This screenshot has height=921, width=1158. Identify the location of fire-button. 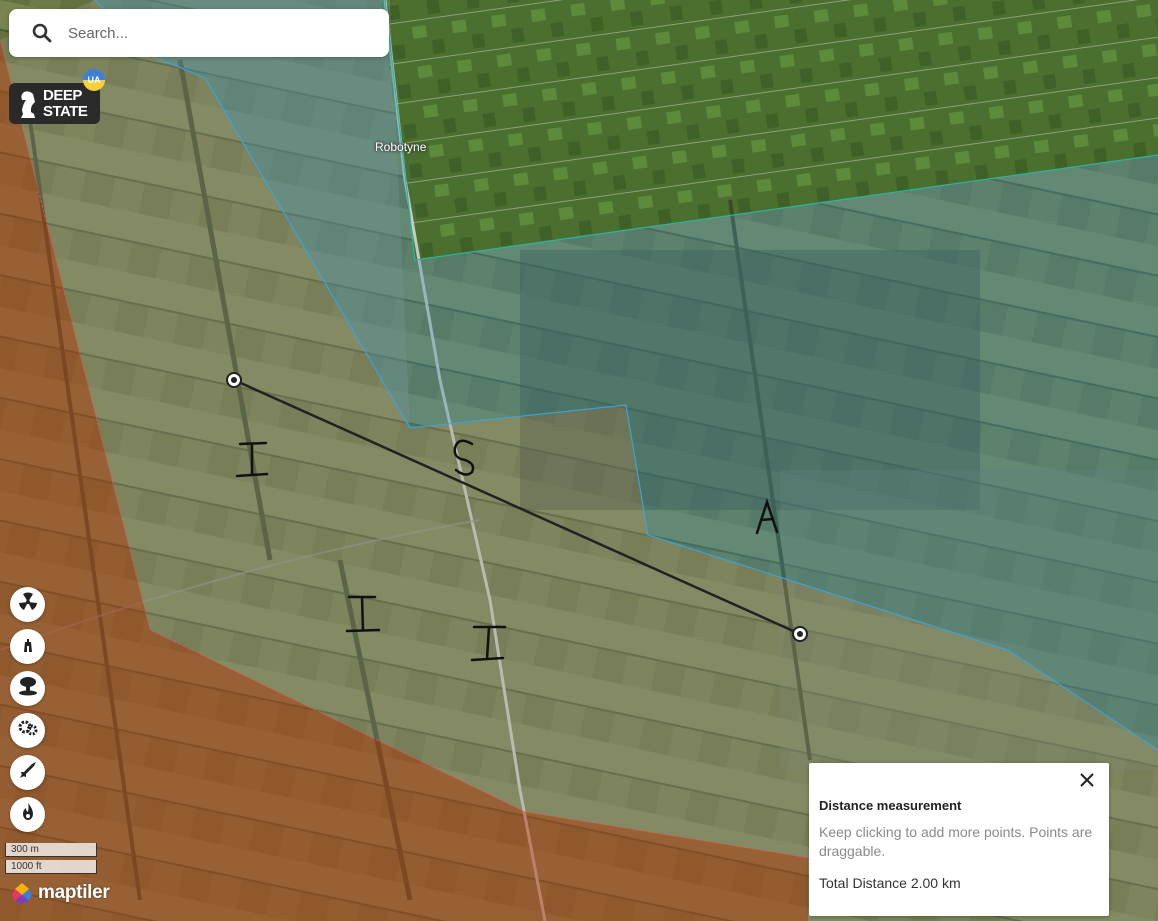
(27, 814).